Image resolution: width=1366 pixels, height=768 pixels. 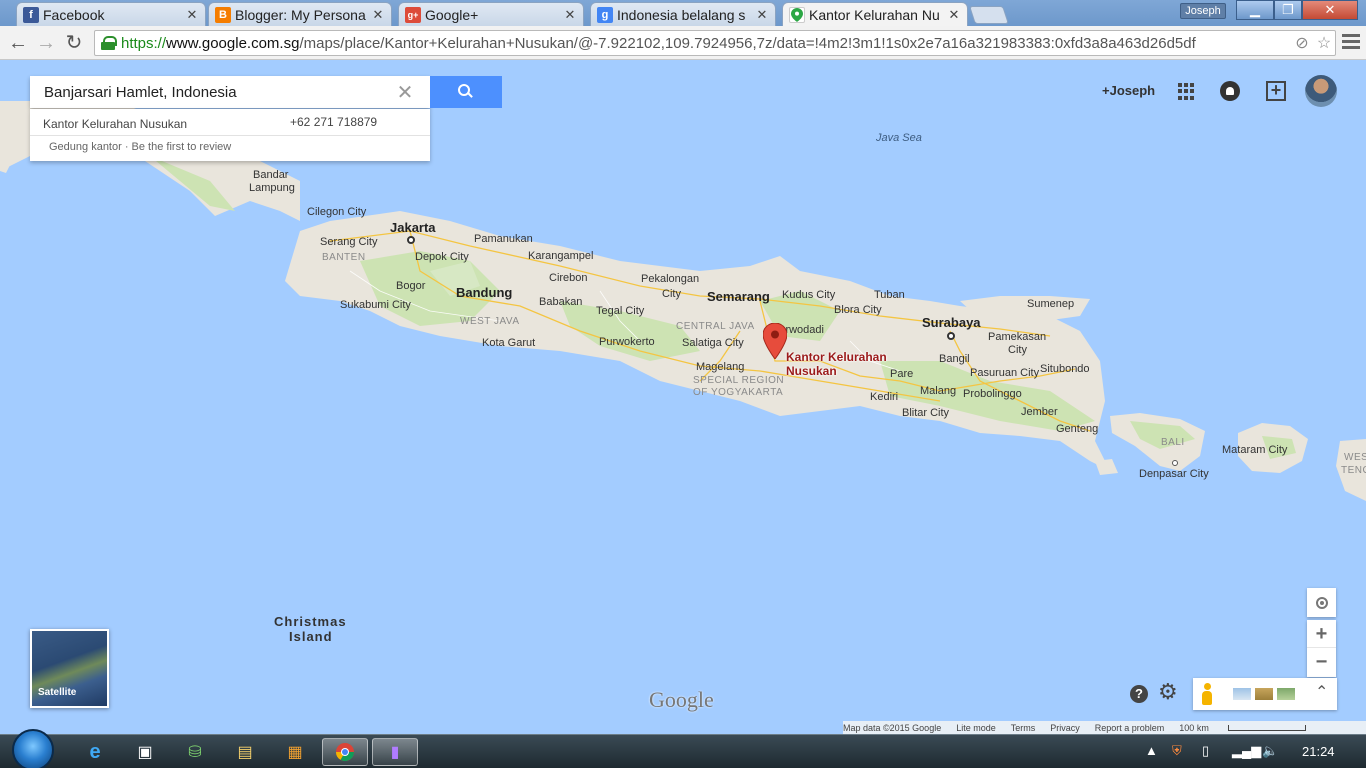 I want to click on map-label-jember: Jember, so click(x=1039, y=412).